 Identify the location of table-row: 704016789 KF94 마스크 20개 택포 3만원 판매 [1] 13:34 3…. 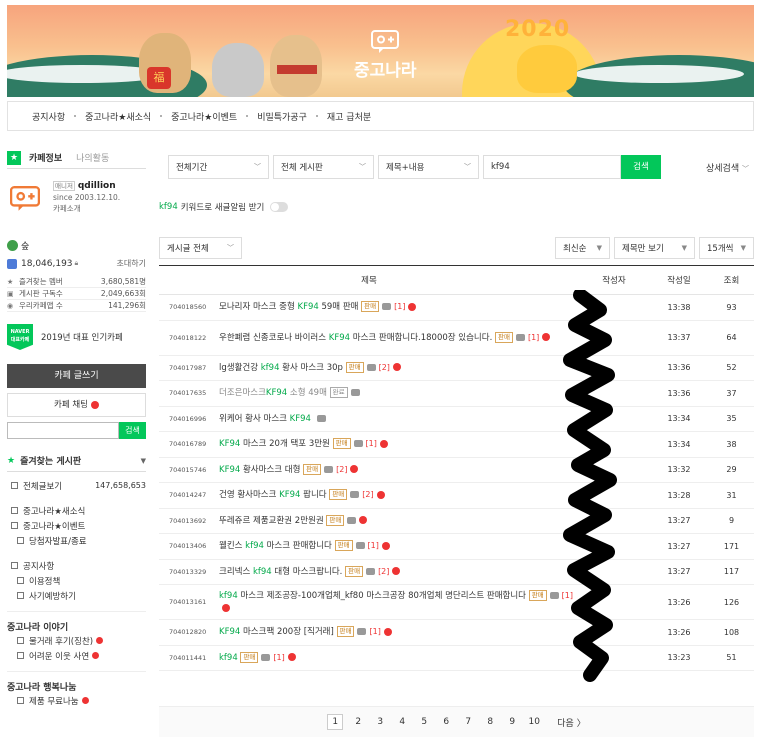
(456, 445).